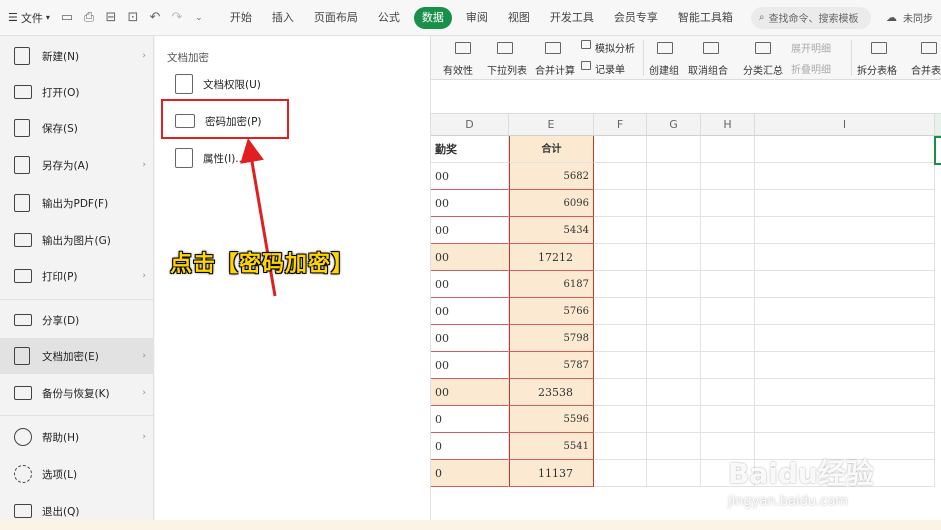 The width and height of the screenshot is (941, 530). I want to click on annotation-text: 点击【密码加密】, so click(262, 264).